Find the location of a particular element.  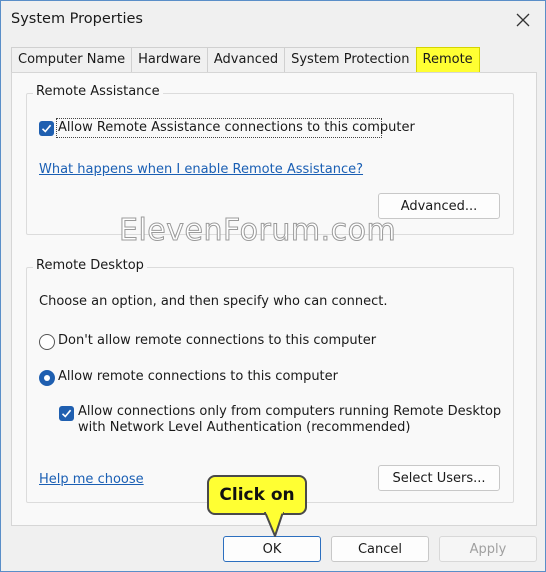

tab-advanced: Advanced is located at coordinates (246, 60).